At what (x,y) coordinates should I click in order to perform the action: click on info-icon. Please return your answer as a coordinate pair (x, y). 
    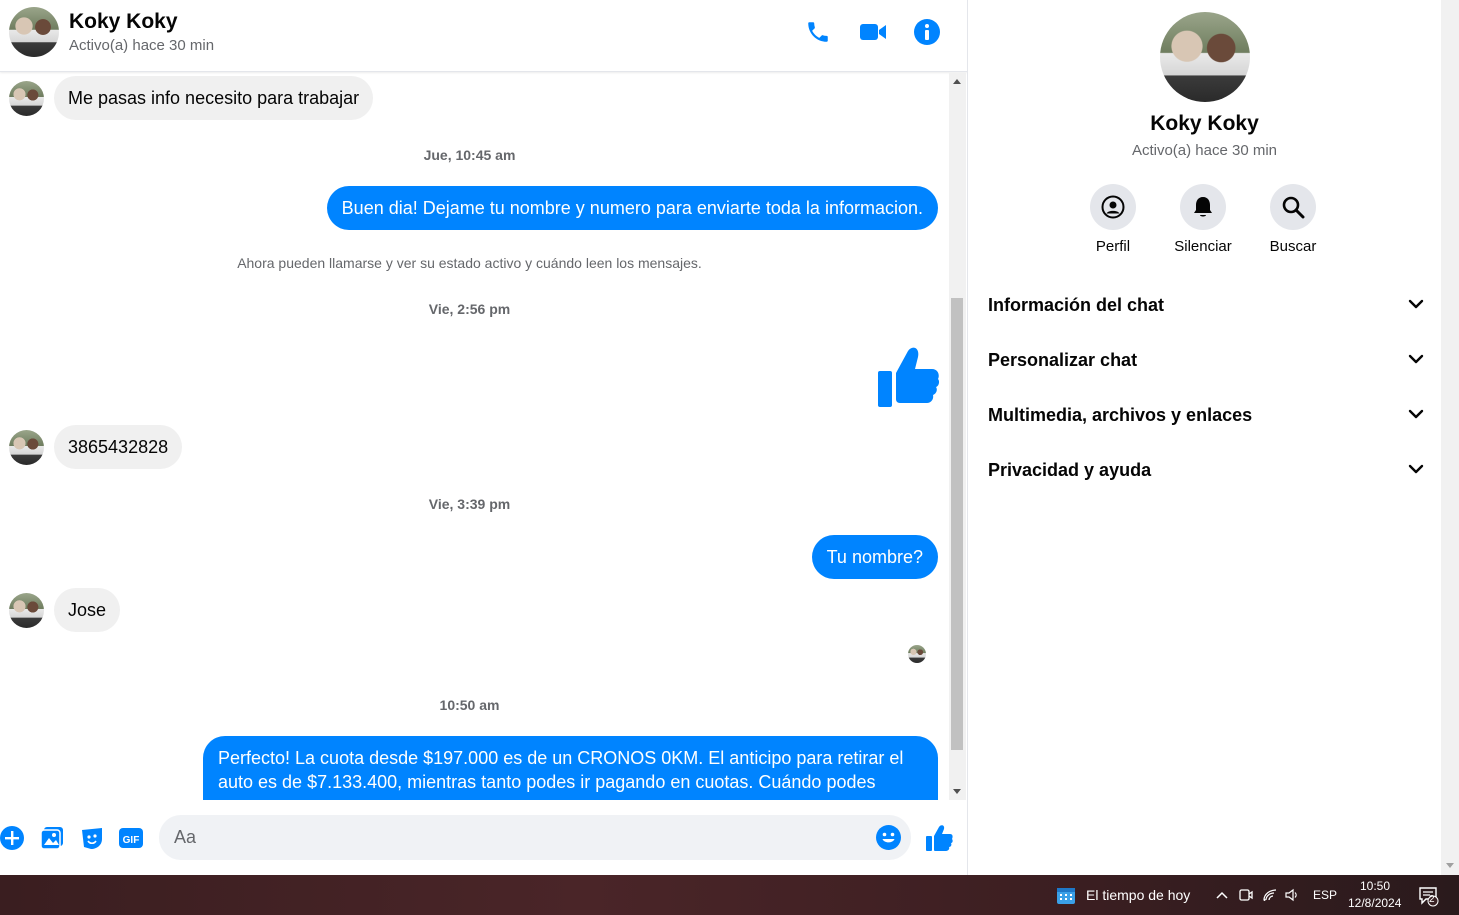
    Looking at the image, I should click on (927, 32).